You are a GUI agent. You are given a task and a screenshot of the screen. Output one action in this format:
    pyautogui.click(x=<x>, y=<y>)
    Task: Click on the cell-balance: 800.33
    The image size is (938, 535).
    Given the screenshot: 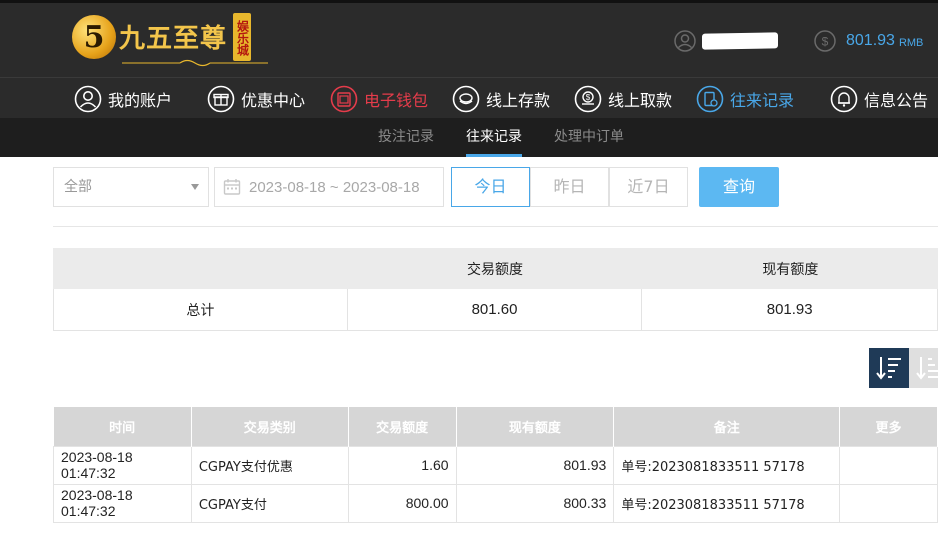 What is the action you would take?
    pyautogui.click(x=535, y=503)
    